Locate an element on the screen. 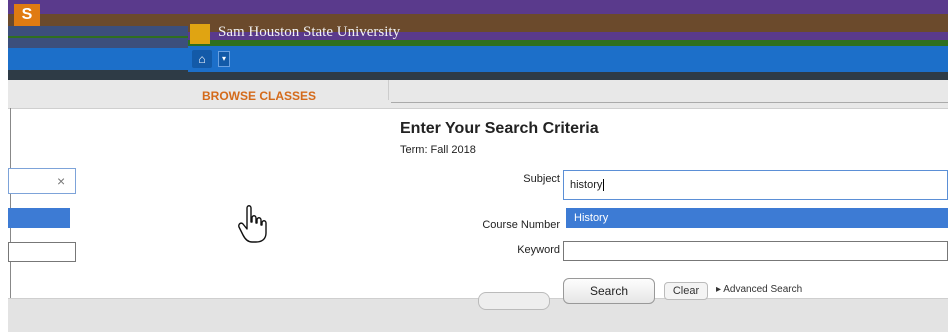 The image size is (948, 332). background-tab-bar is located at coordinates (478, 94).